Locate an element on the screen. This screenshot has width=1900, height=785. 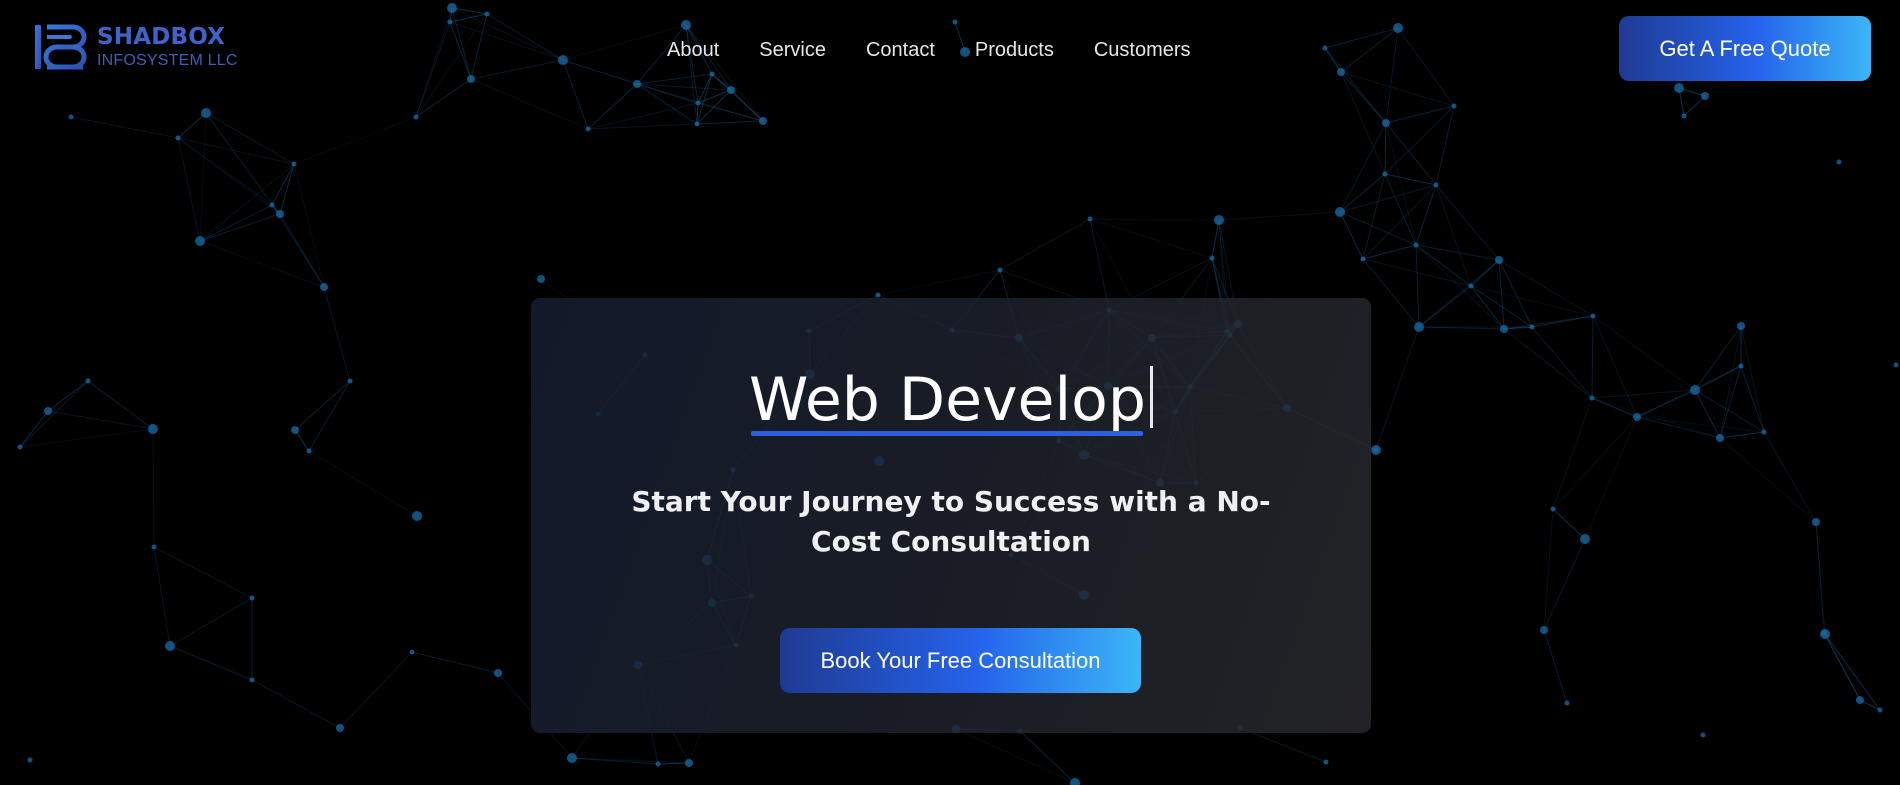
nav-item-products: Products is located at coordinates (1014, 50).